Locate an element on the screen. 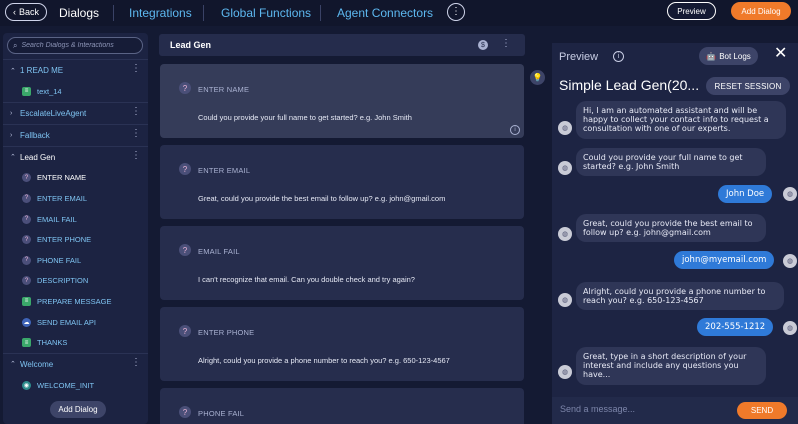 Image resolution: width=798 pixels, height=424 pixels. add-dialog-sidebar-button: Add Dialog is located at coordinates (78, 409).